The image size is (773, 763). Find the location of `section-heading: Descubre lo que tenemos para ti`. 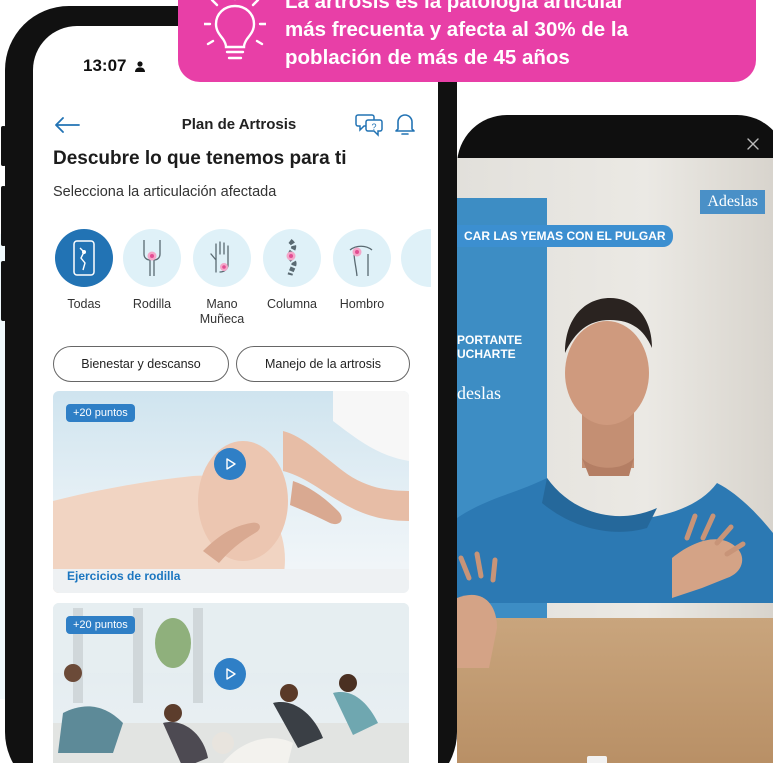

section-heading: Descubre lo que tenemos para ti is located at coordinates (200, 158).